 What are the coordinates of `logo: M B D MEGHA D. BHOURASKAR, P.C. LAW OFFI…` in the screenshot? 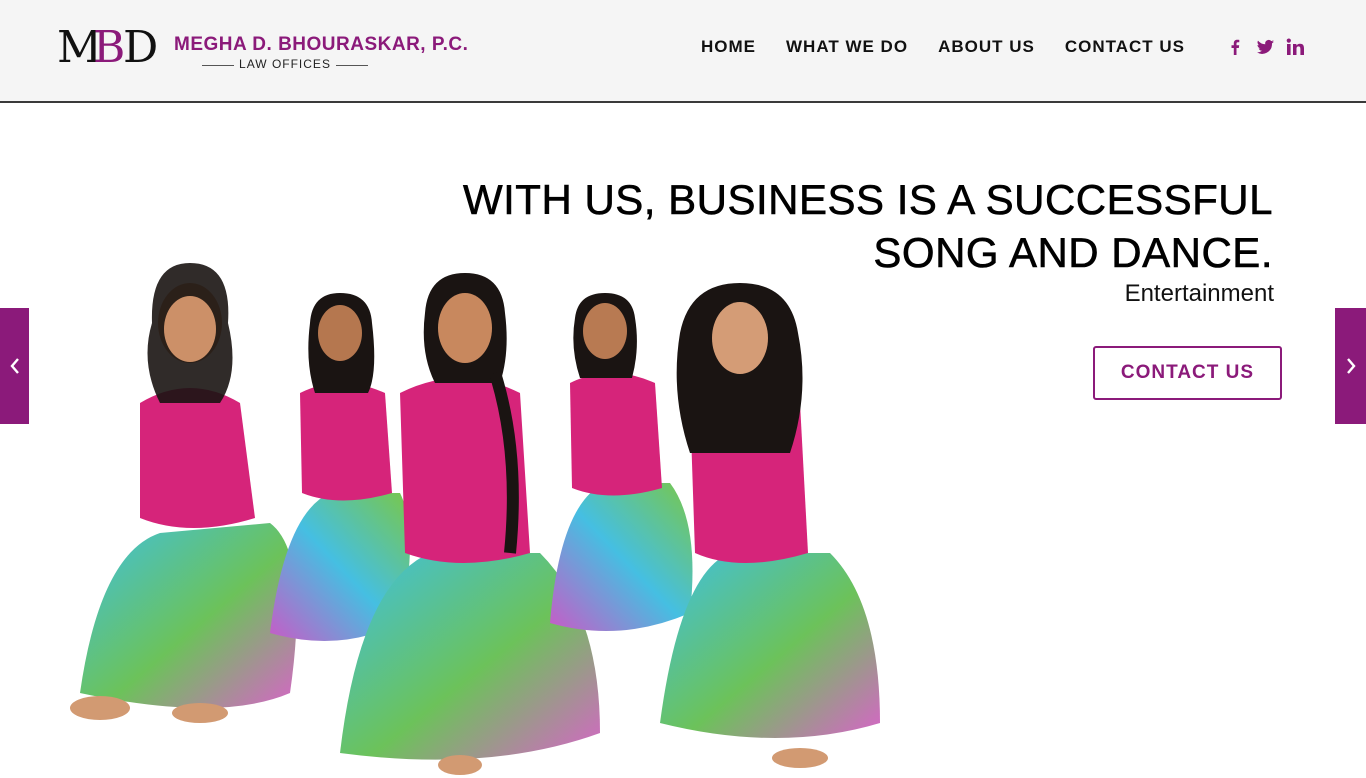 It's located at (262, 50).